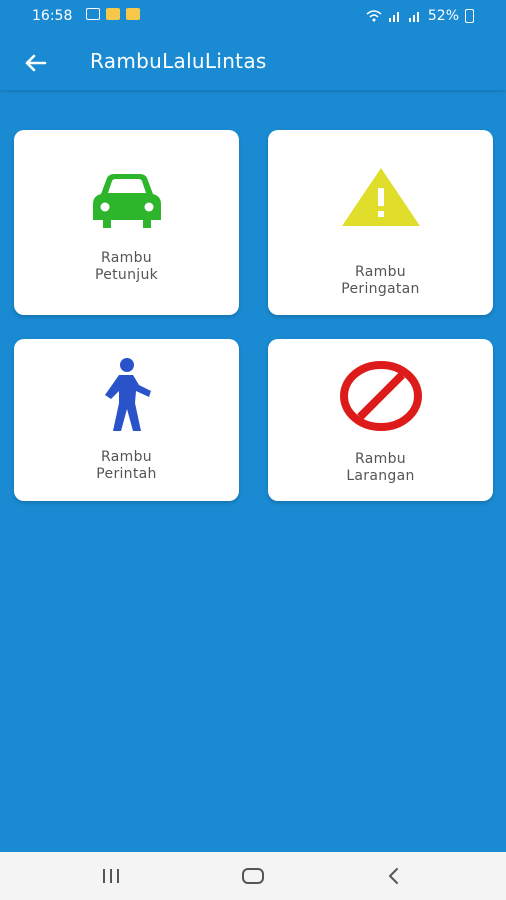 The height and width of the screenshot is (900, 506). I want to click on status-time: 16:58, so click(52, 16).